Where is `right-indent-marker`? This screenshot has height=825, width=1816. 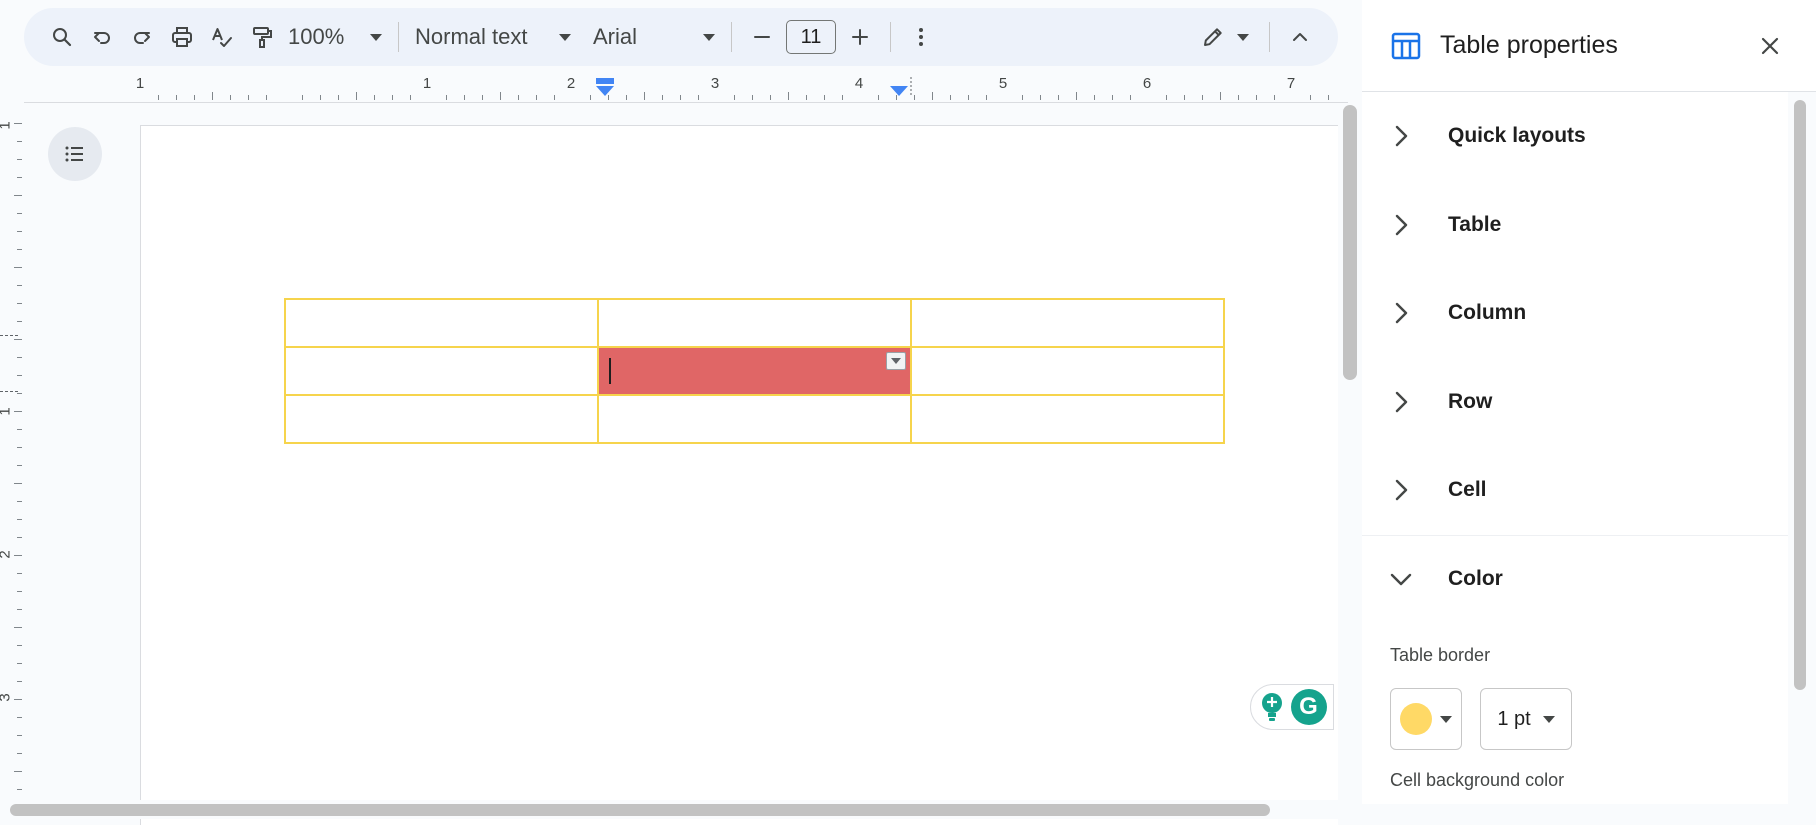 right-indent-marker is located at coordinates (901, 88).